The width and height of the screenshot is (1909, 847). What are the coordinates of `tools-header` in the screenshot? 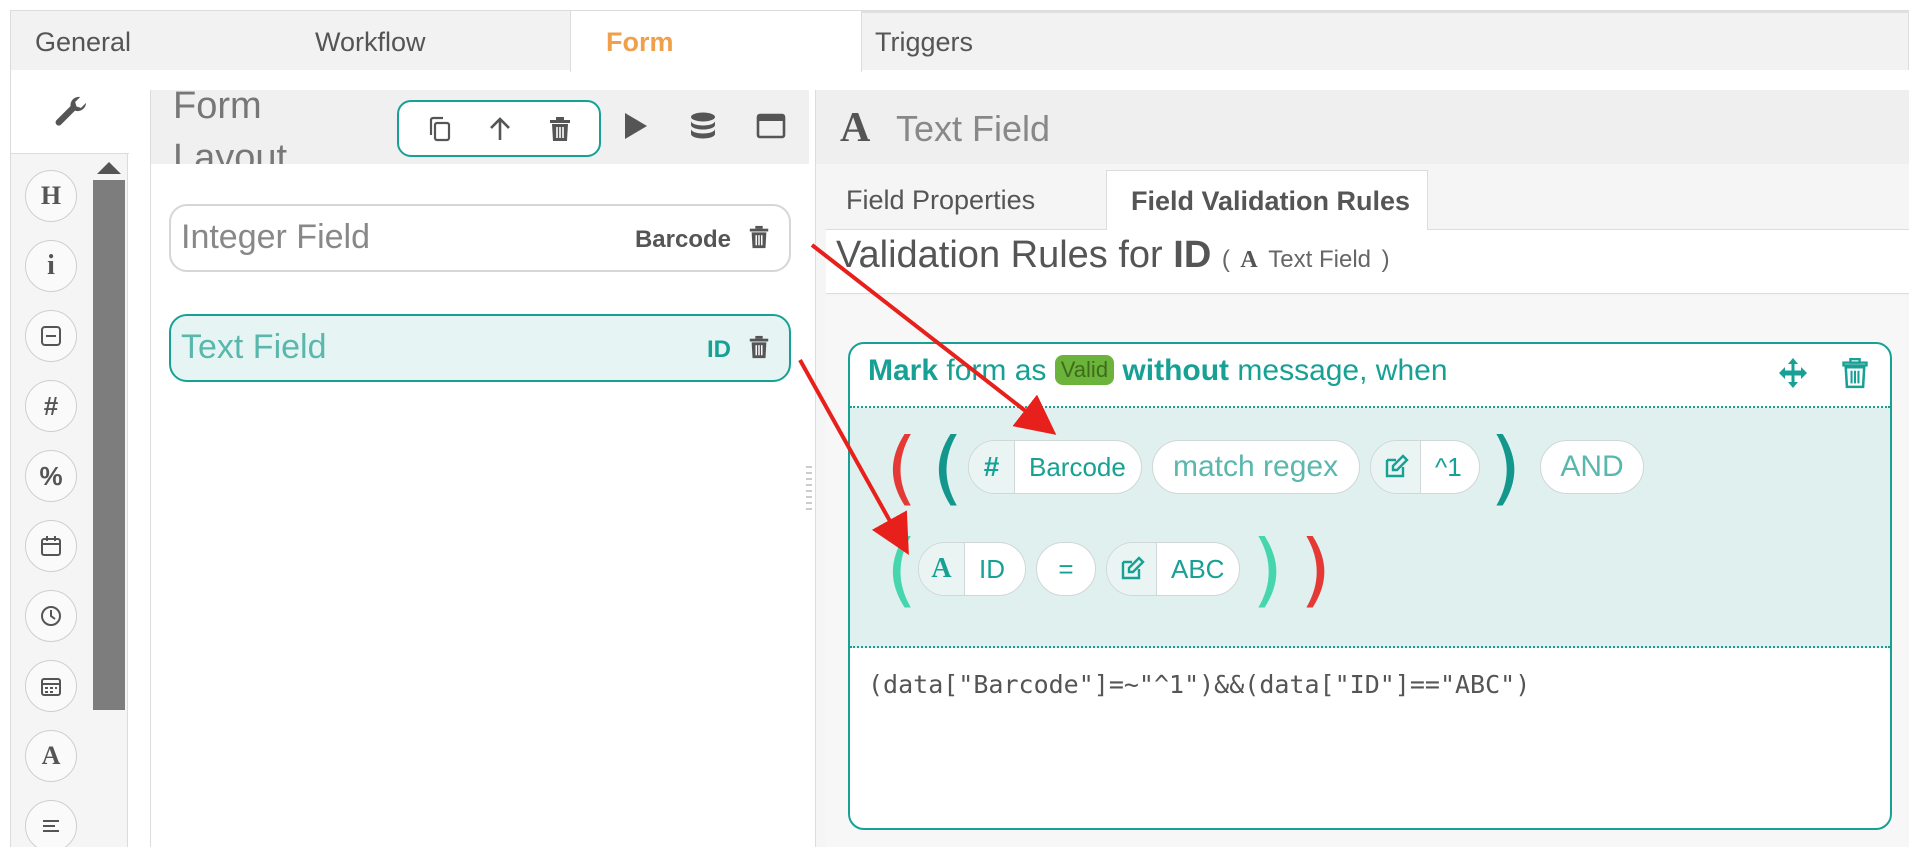 It's located at (70, 112).